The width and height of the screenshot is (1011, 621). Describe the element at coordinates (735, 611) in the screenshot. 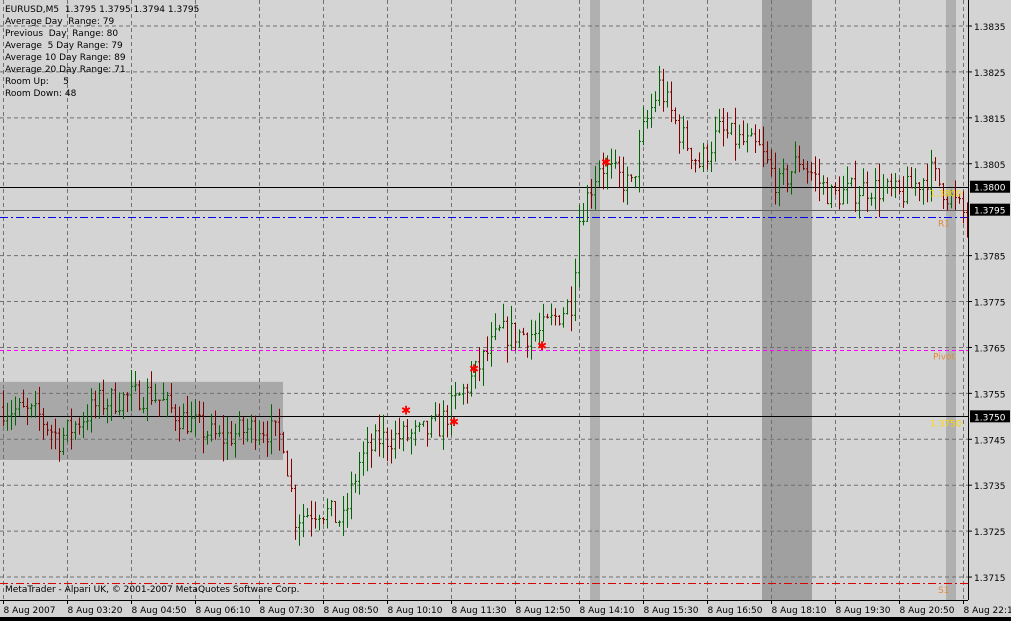

I see `time-label: 8 Aug 16:50` at that location.